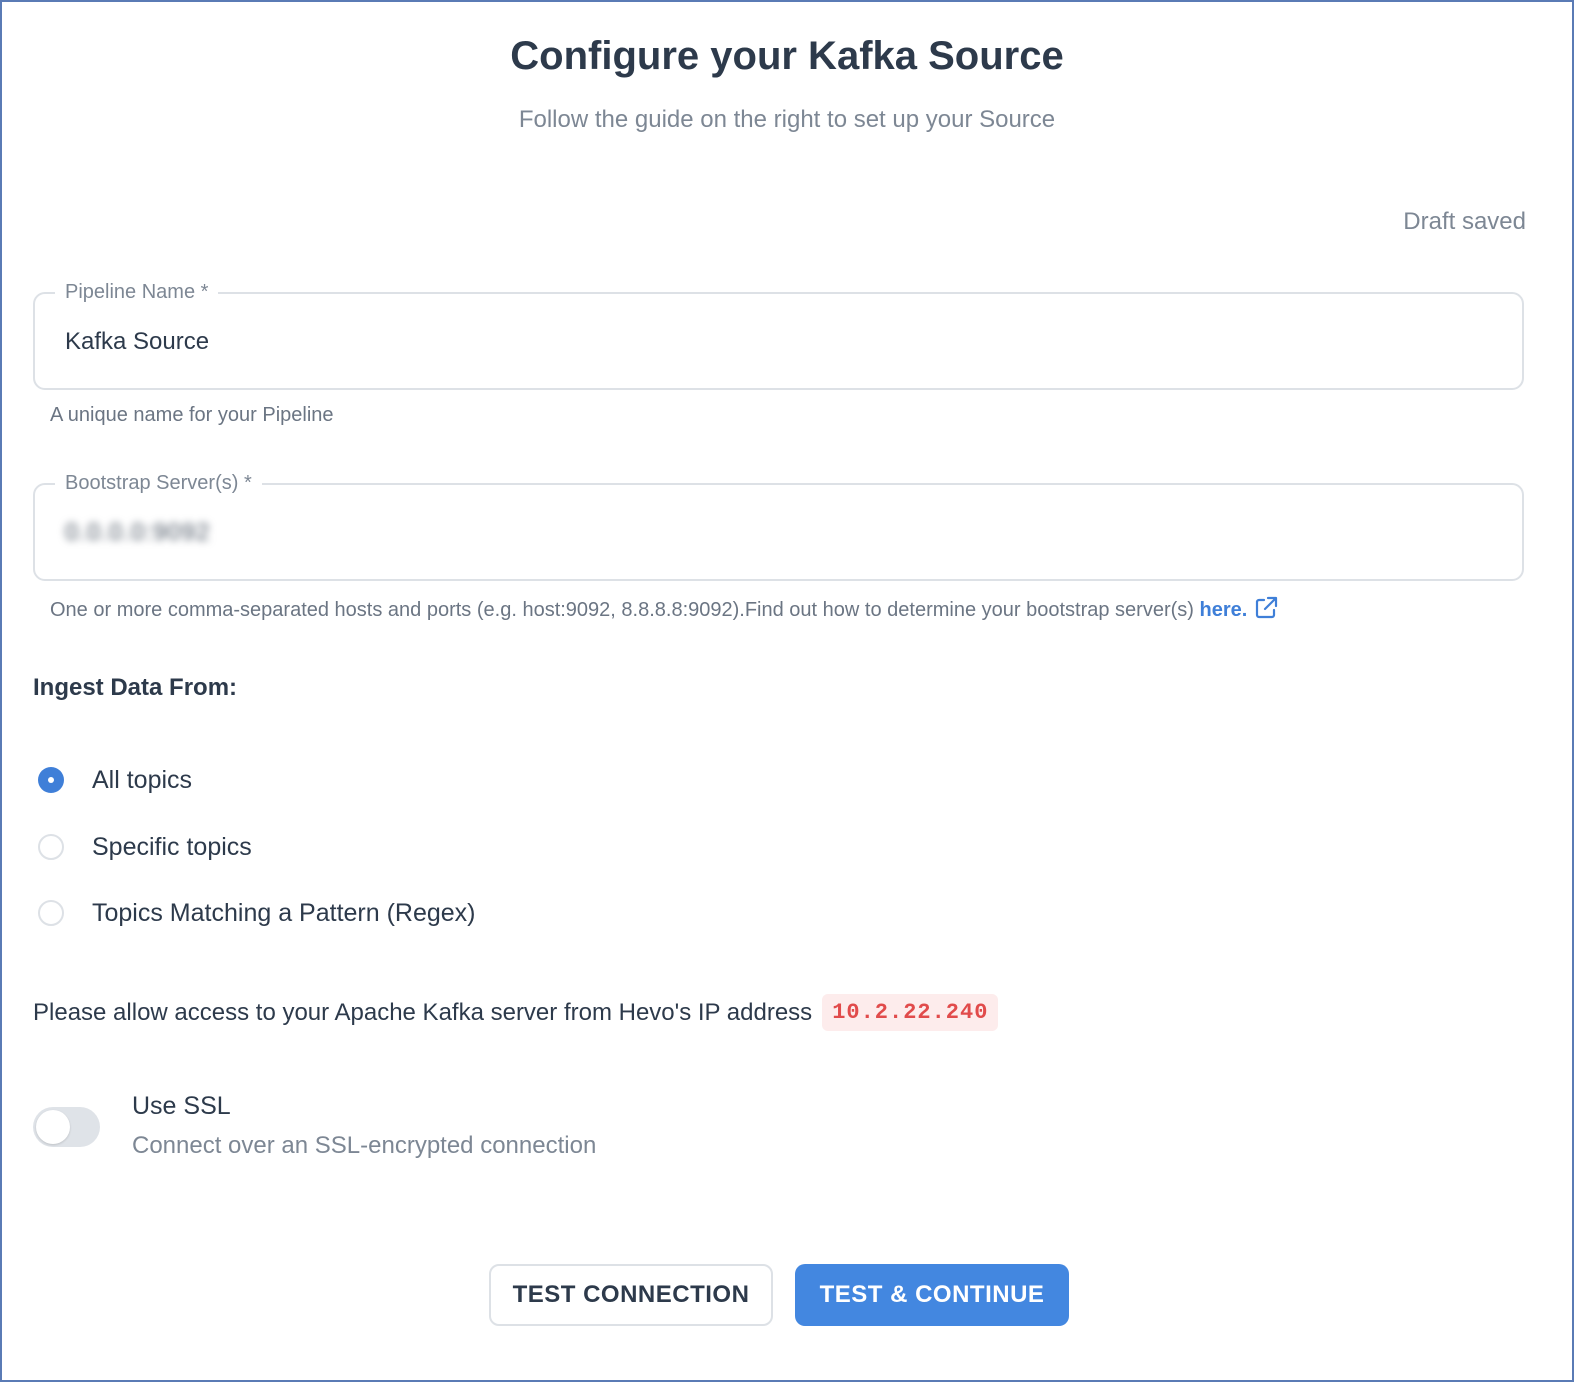  I want to click on radio-specific-topics-label: Specific topics, so click(172, 847).